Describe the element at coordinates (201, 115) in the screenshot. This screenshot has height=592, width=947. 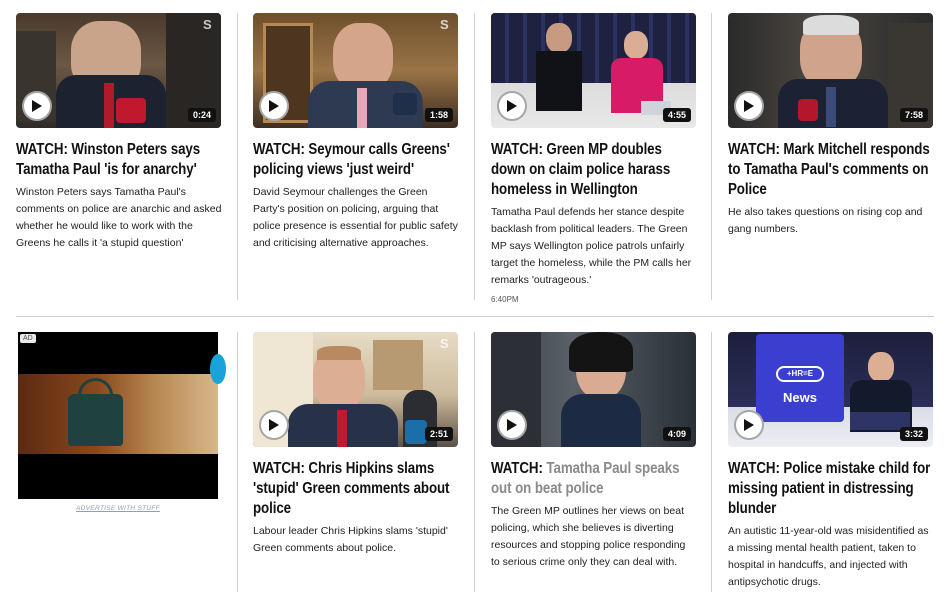
I see `video-duration: 0:24` at that location.